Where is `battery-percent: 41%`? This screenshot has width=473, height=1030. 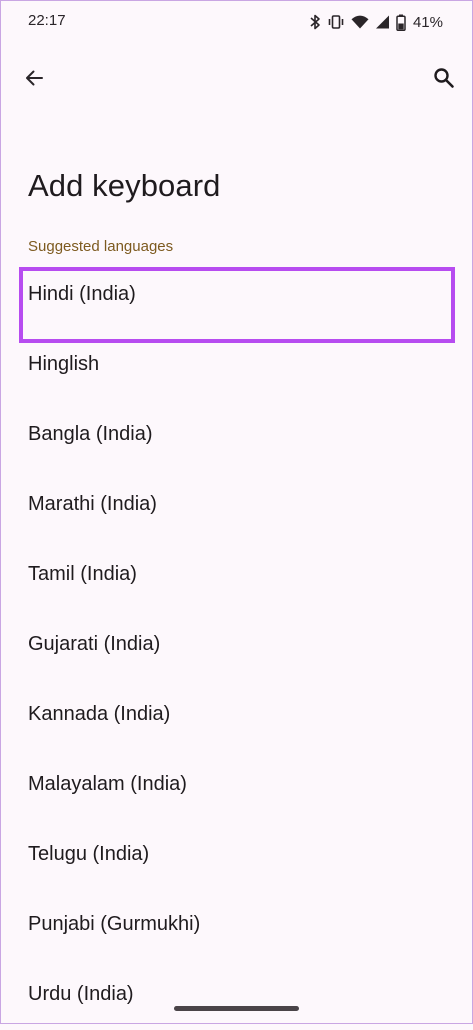
battery-percent: 41% is located at coordinates (427, 22).